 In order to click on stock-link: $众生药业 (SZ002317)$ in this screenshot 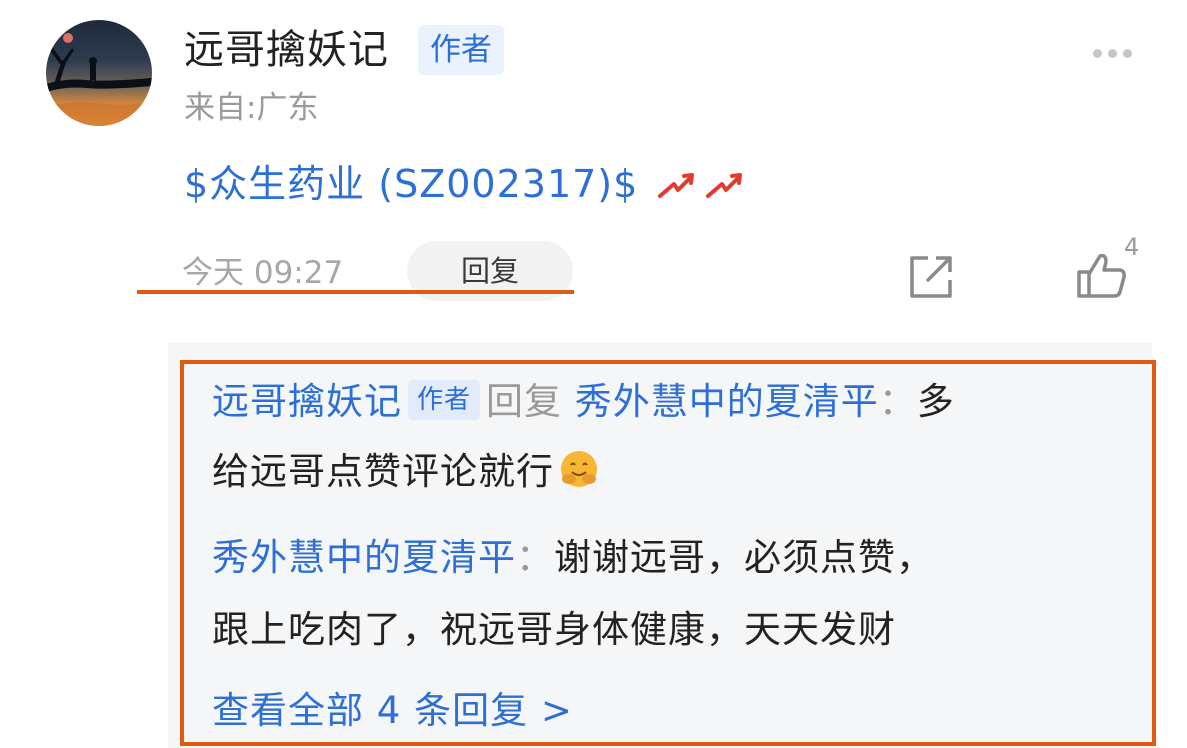, I will do `click(411, 184)`.